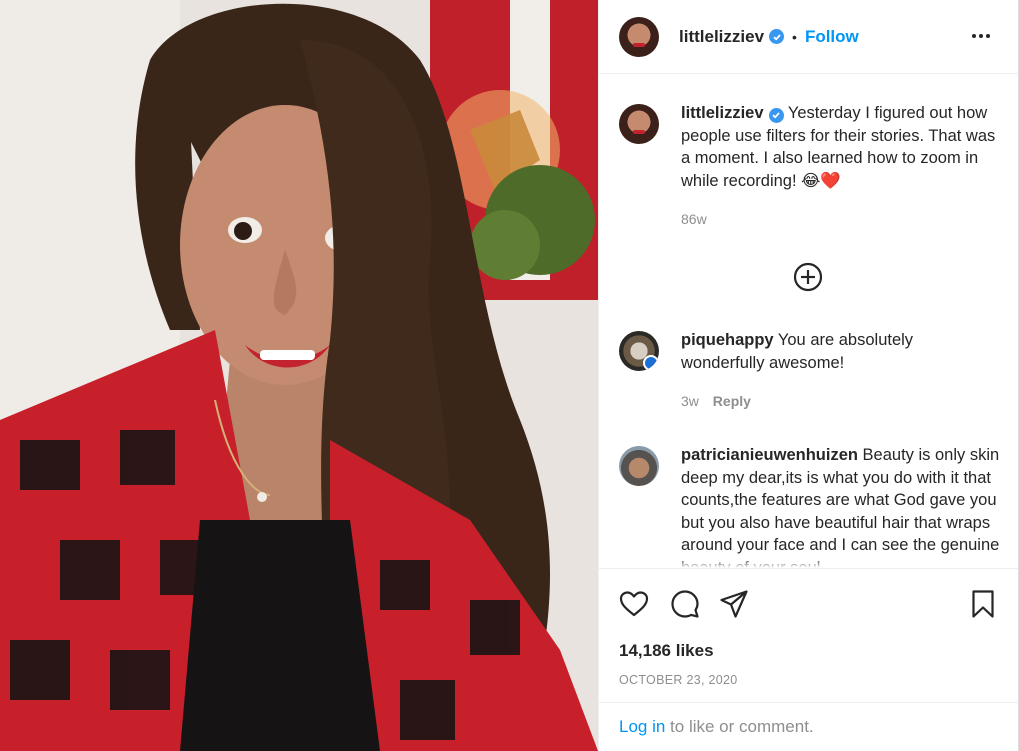  Describe the element at coordinates (678, 680) in the screenshot. I see `post-date: OCTOBER 23, 2020` at that location.